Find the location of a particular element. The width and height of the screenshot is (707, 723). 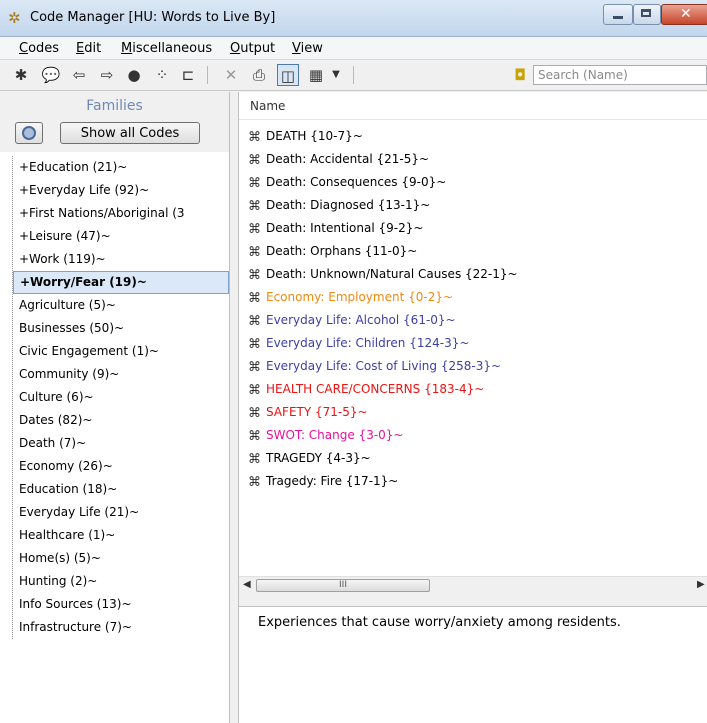

panel-splitter is located at coordinates (234, 407).